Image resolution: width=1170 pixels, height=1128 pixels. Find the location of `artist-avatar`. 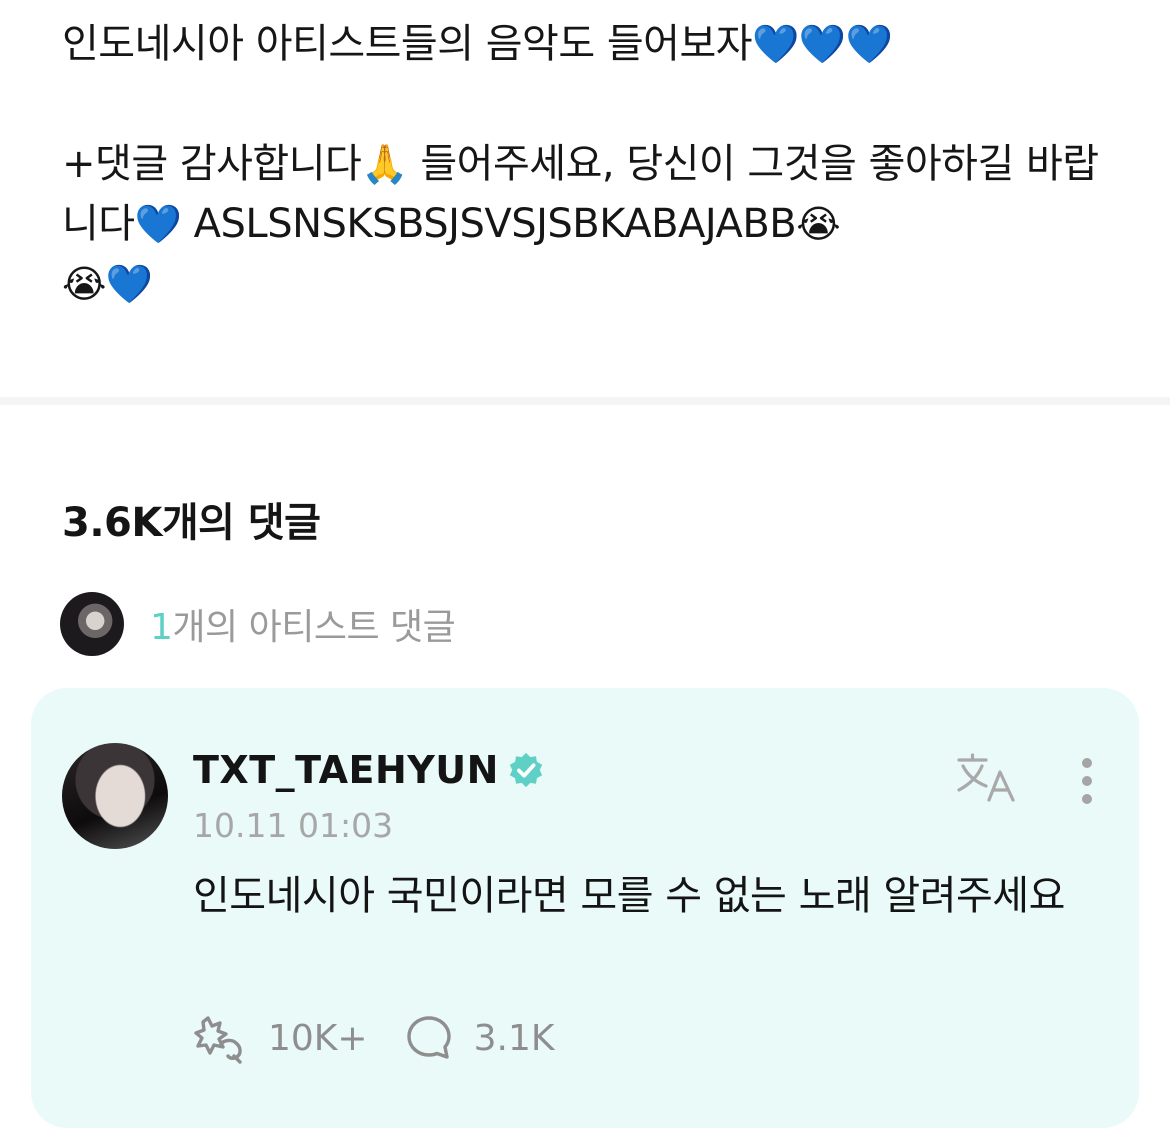

artist-avatar is located at coordinates (92, 624).